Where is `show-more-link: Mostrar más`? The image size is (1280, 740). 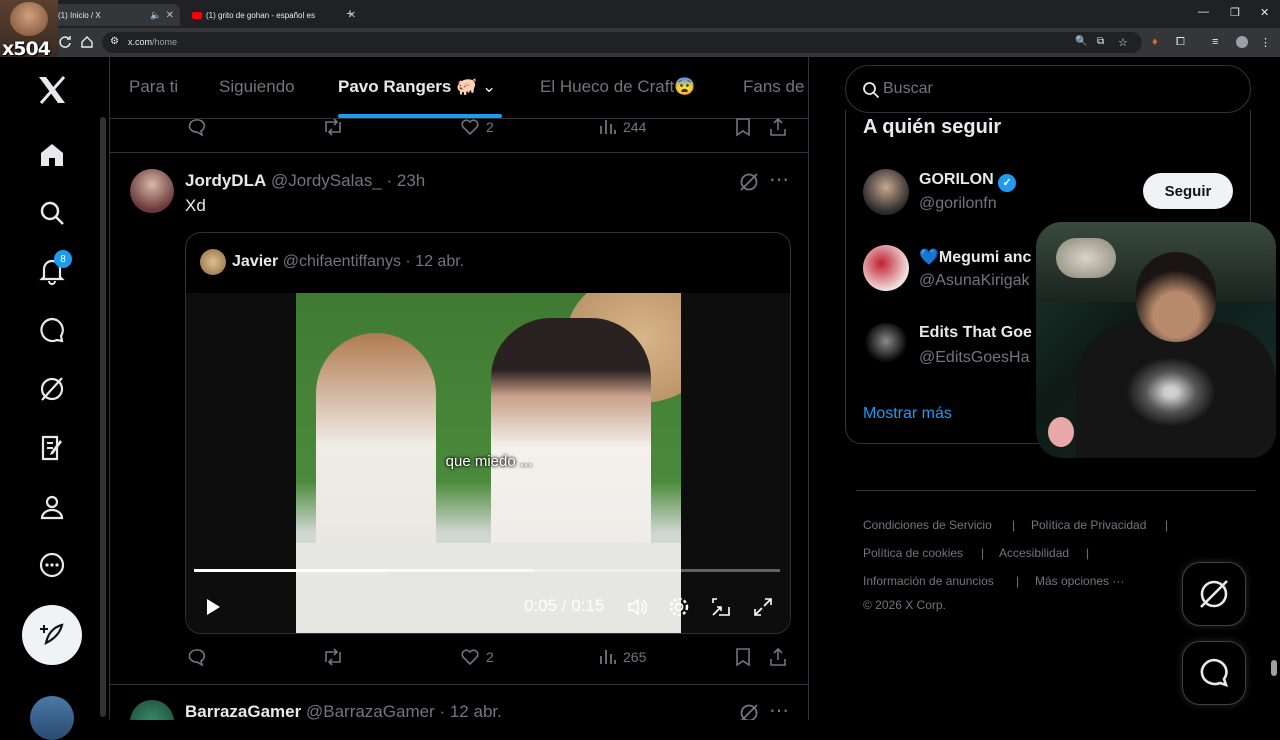 show-more-link: Mostrar más is located at coordinates (907, 414).